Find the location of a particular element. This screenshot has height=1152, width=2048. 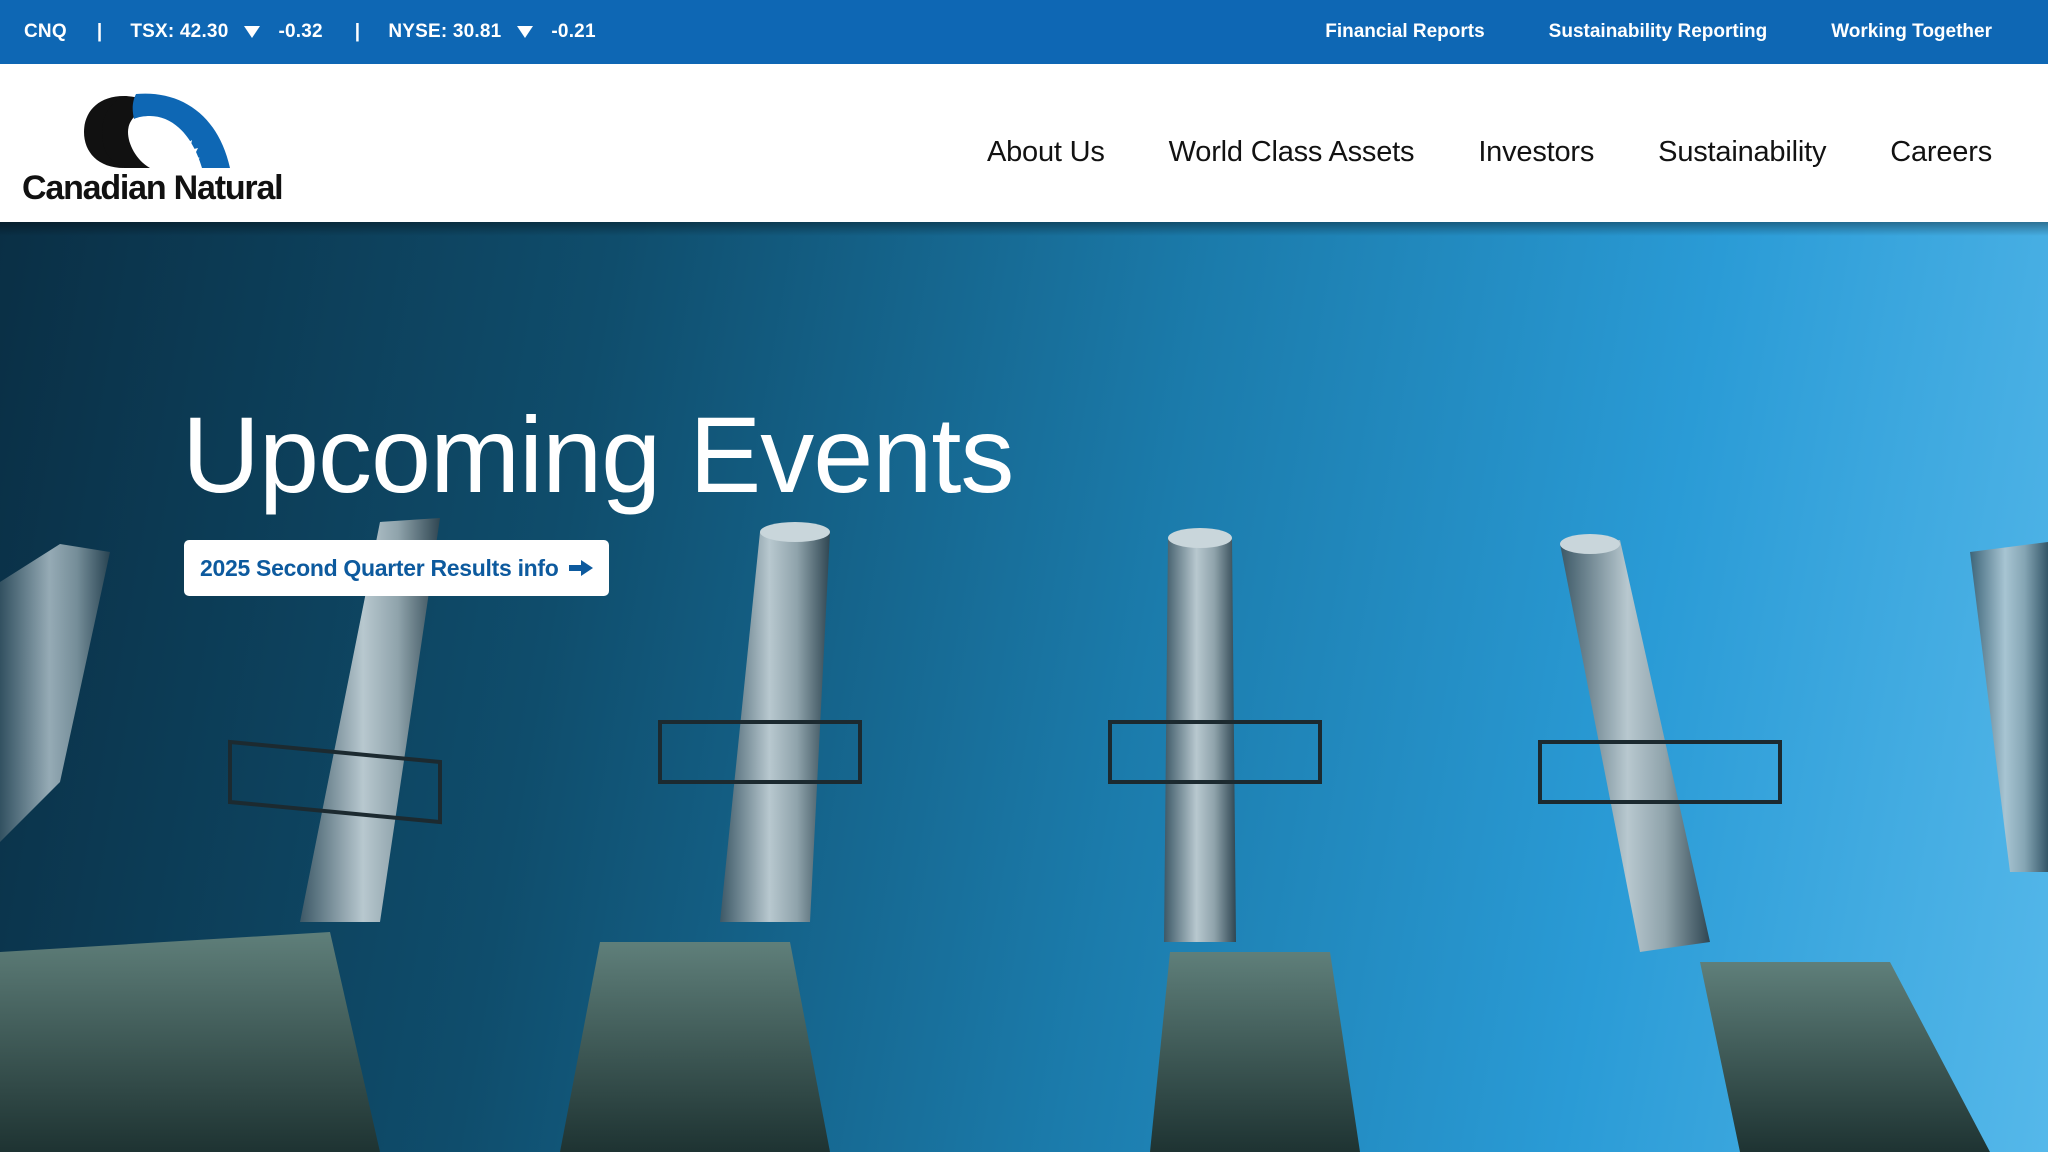

working-together-link: Working Together is located at coordinates (1911, 32).